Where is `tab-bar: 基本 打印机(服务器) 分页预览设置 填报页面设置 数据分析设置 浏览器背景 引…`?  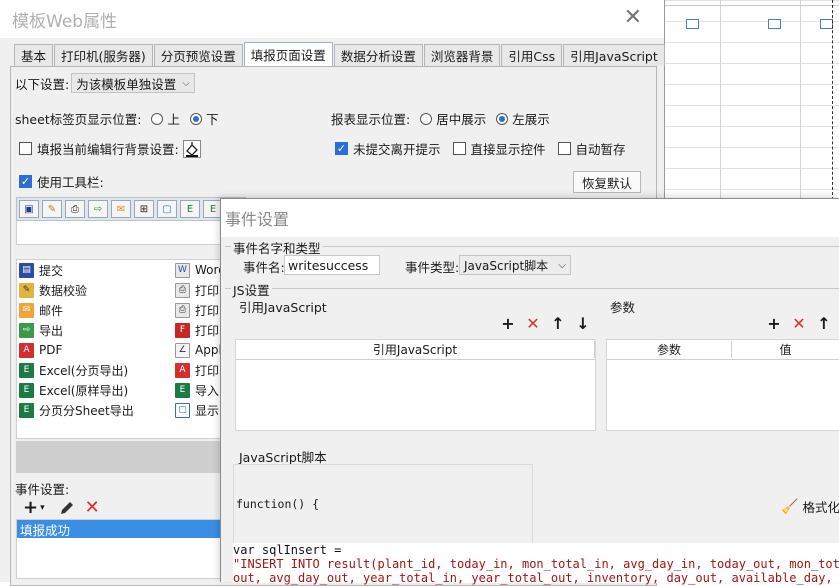
tab-bar: 基本 打印机(服务器) 分页预览设置 填报页面设置 数据分析设置 浏览器背景 引… is located at coordinates (340, 54).